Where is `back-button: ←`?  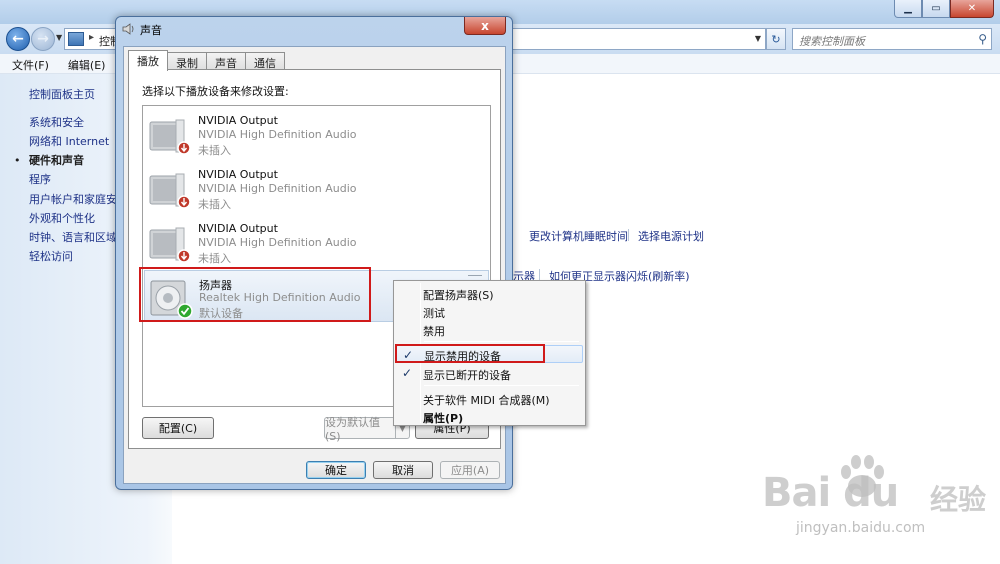 back-button: ← is located at coordinates (18, 39).